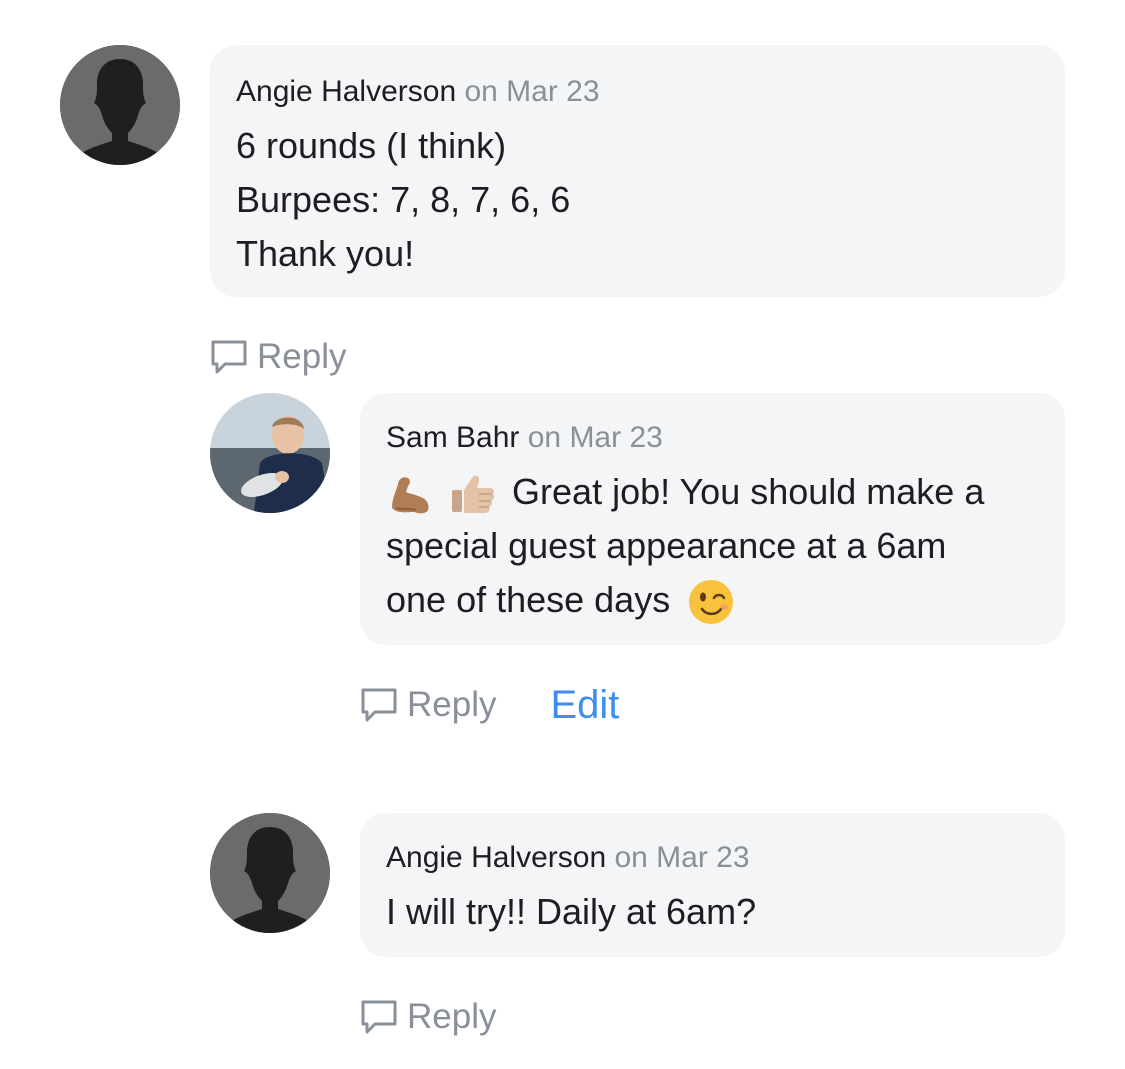 The height and width of the screenshot is (1069, 1125). I want to click on comment-meta: Angie Halverson on Mar 23, so click(712, 858).